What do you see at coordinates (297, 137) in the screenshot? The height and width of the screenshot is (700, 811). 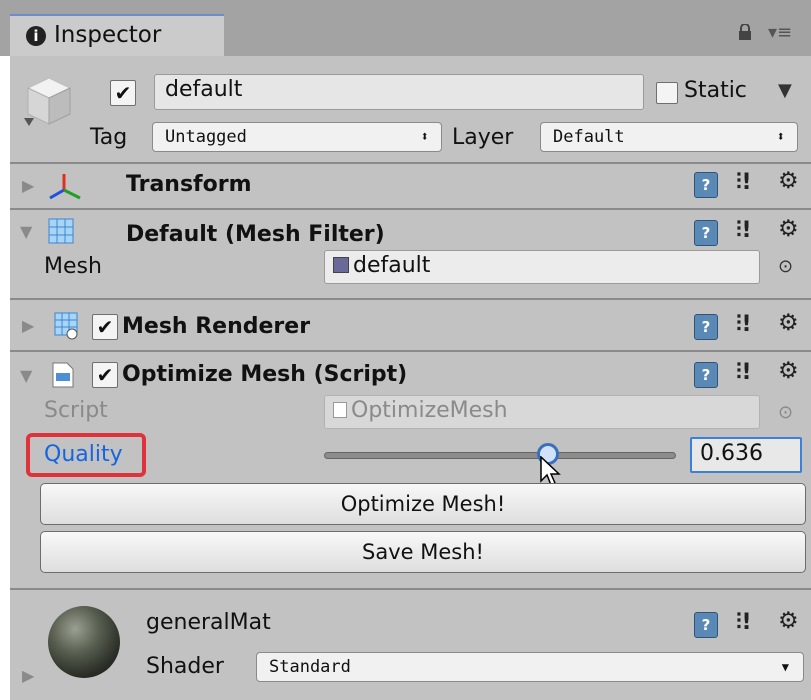 I see `tag-dropdown: Untagged ⬍` at bounding box center [297, 137].